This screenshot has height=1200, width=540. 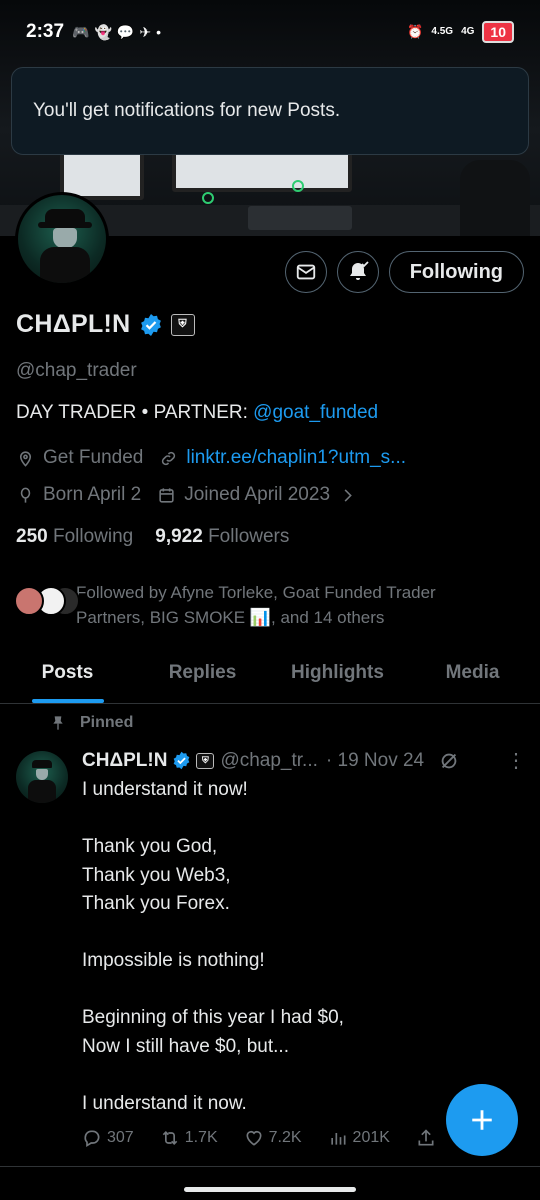 What do you see at coordinates (103, 31) in the screenshot?
I see `snapchat-icon: 👻` at bounding box center [103, 31].